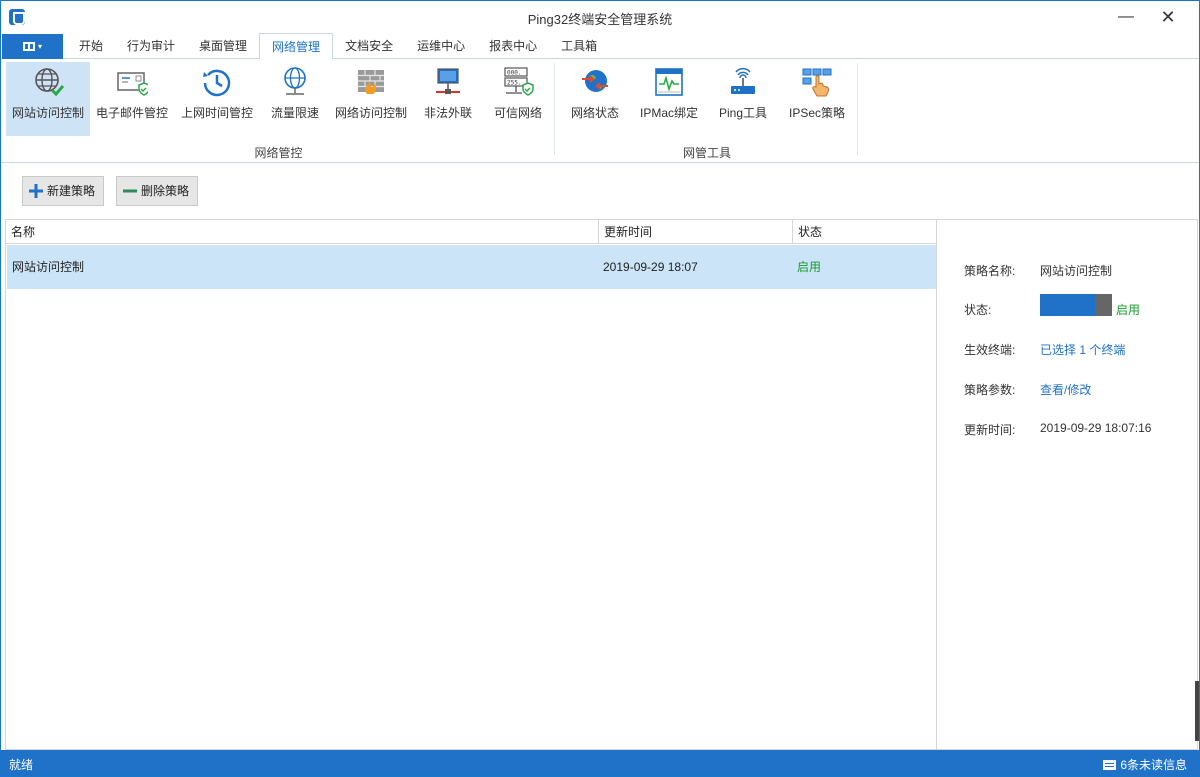 The image size is (1200, 777). I want to click on table-header: 名称 更新时间 状态, so click(471, 232).